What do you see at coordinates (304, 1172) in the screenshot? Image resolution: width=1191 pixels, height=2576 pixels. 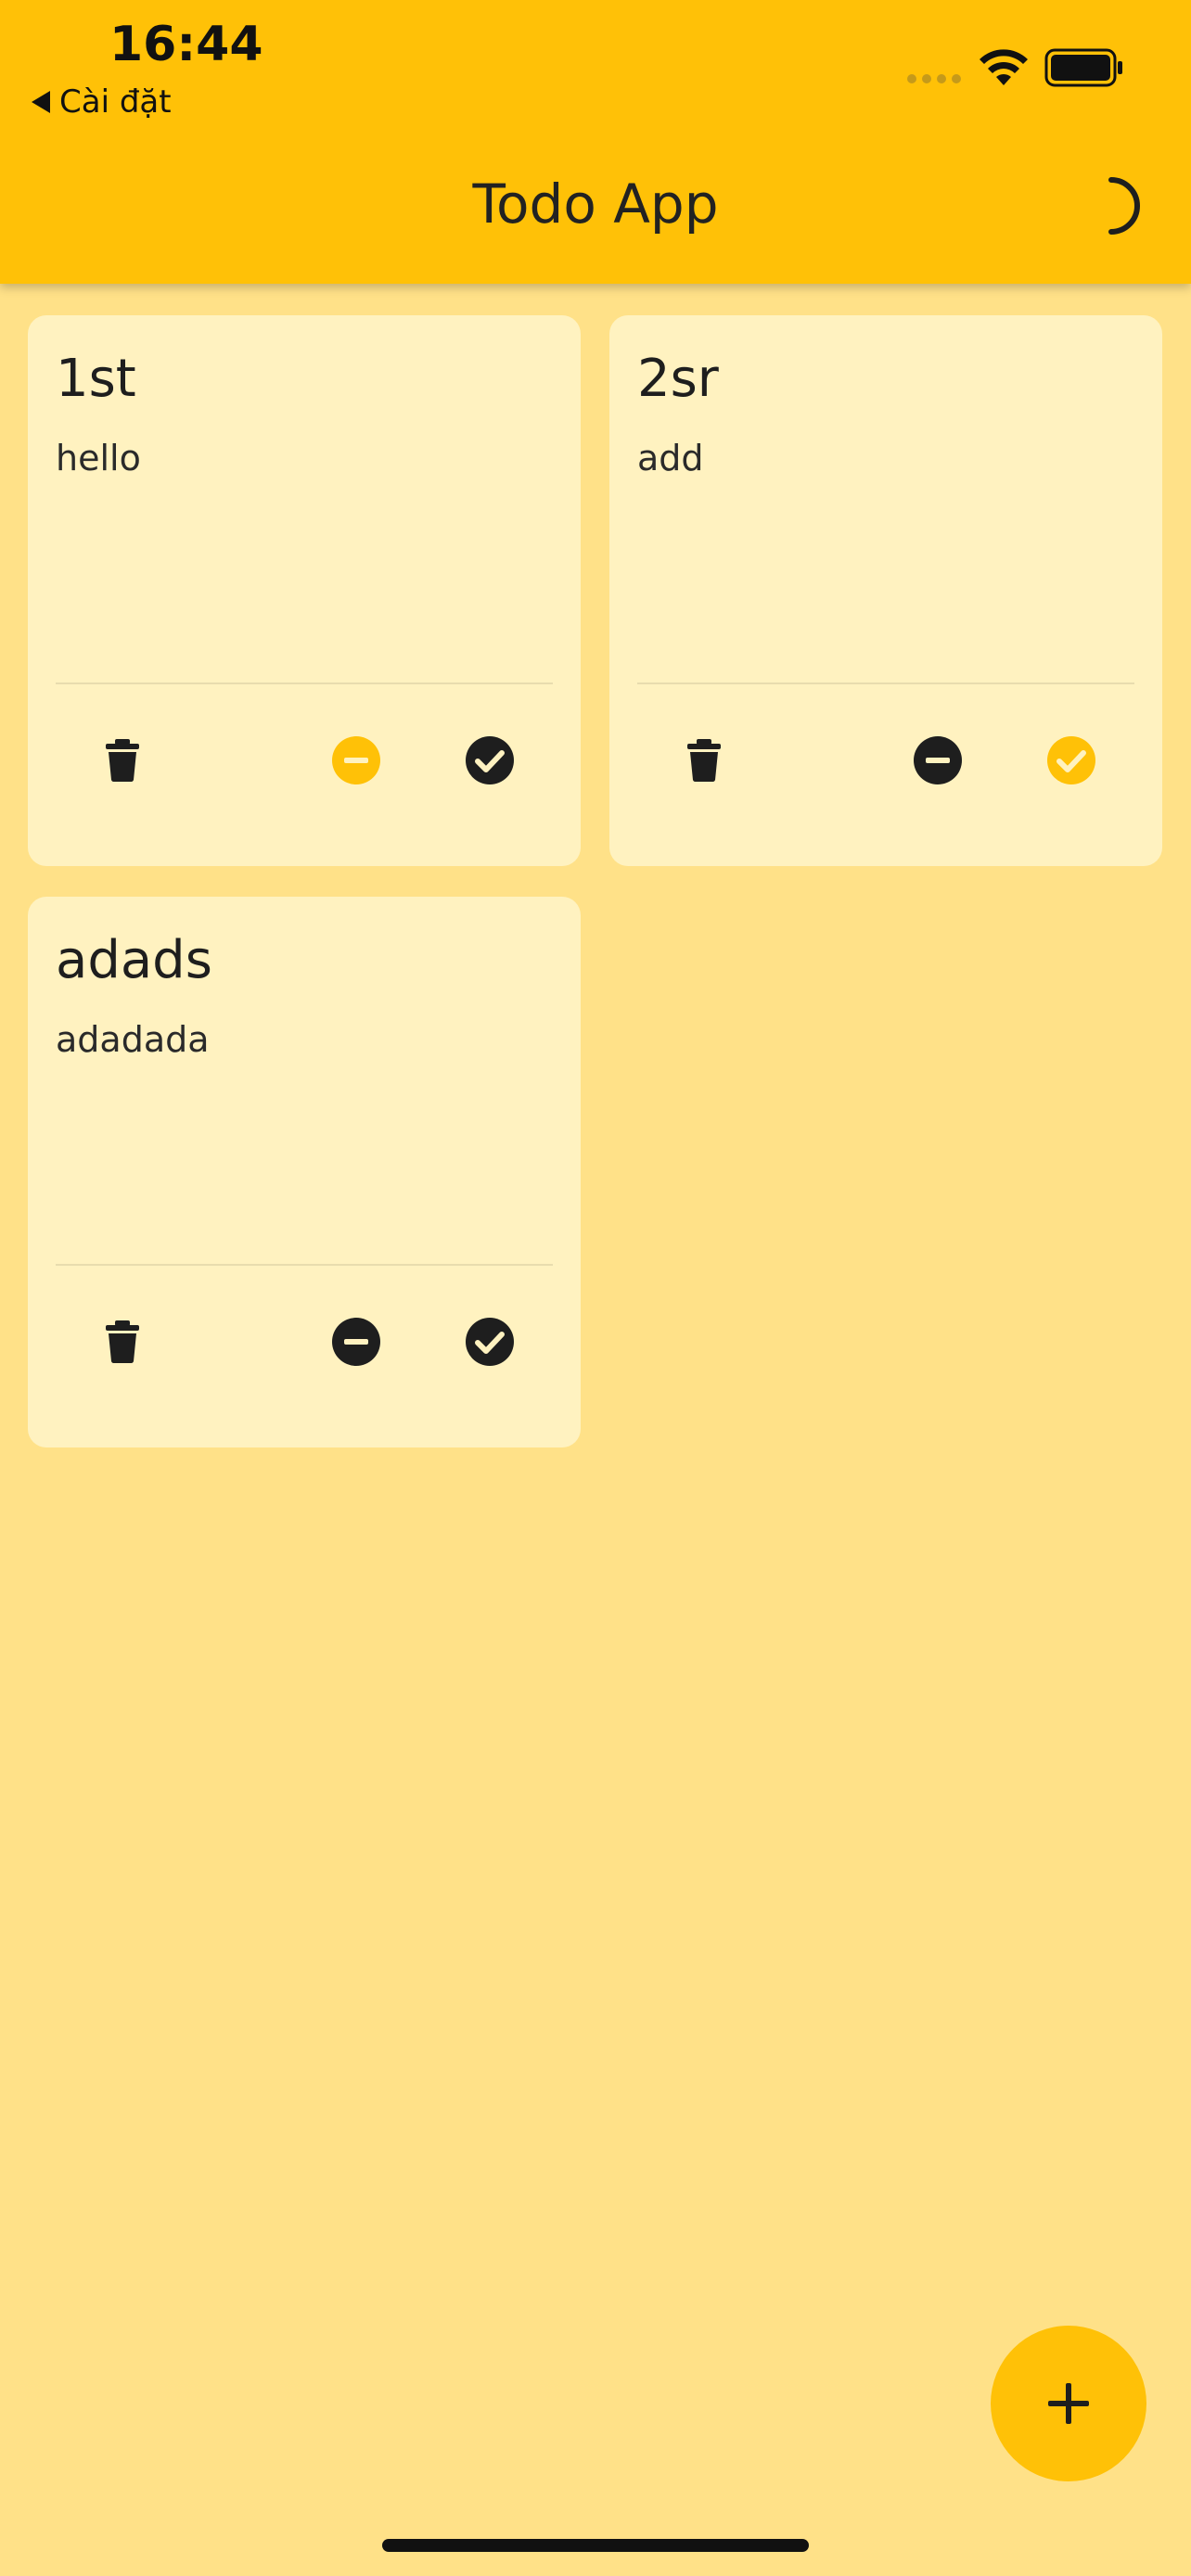 I see `todo-card: adads adadada` at bounding box center [304, 1172].